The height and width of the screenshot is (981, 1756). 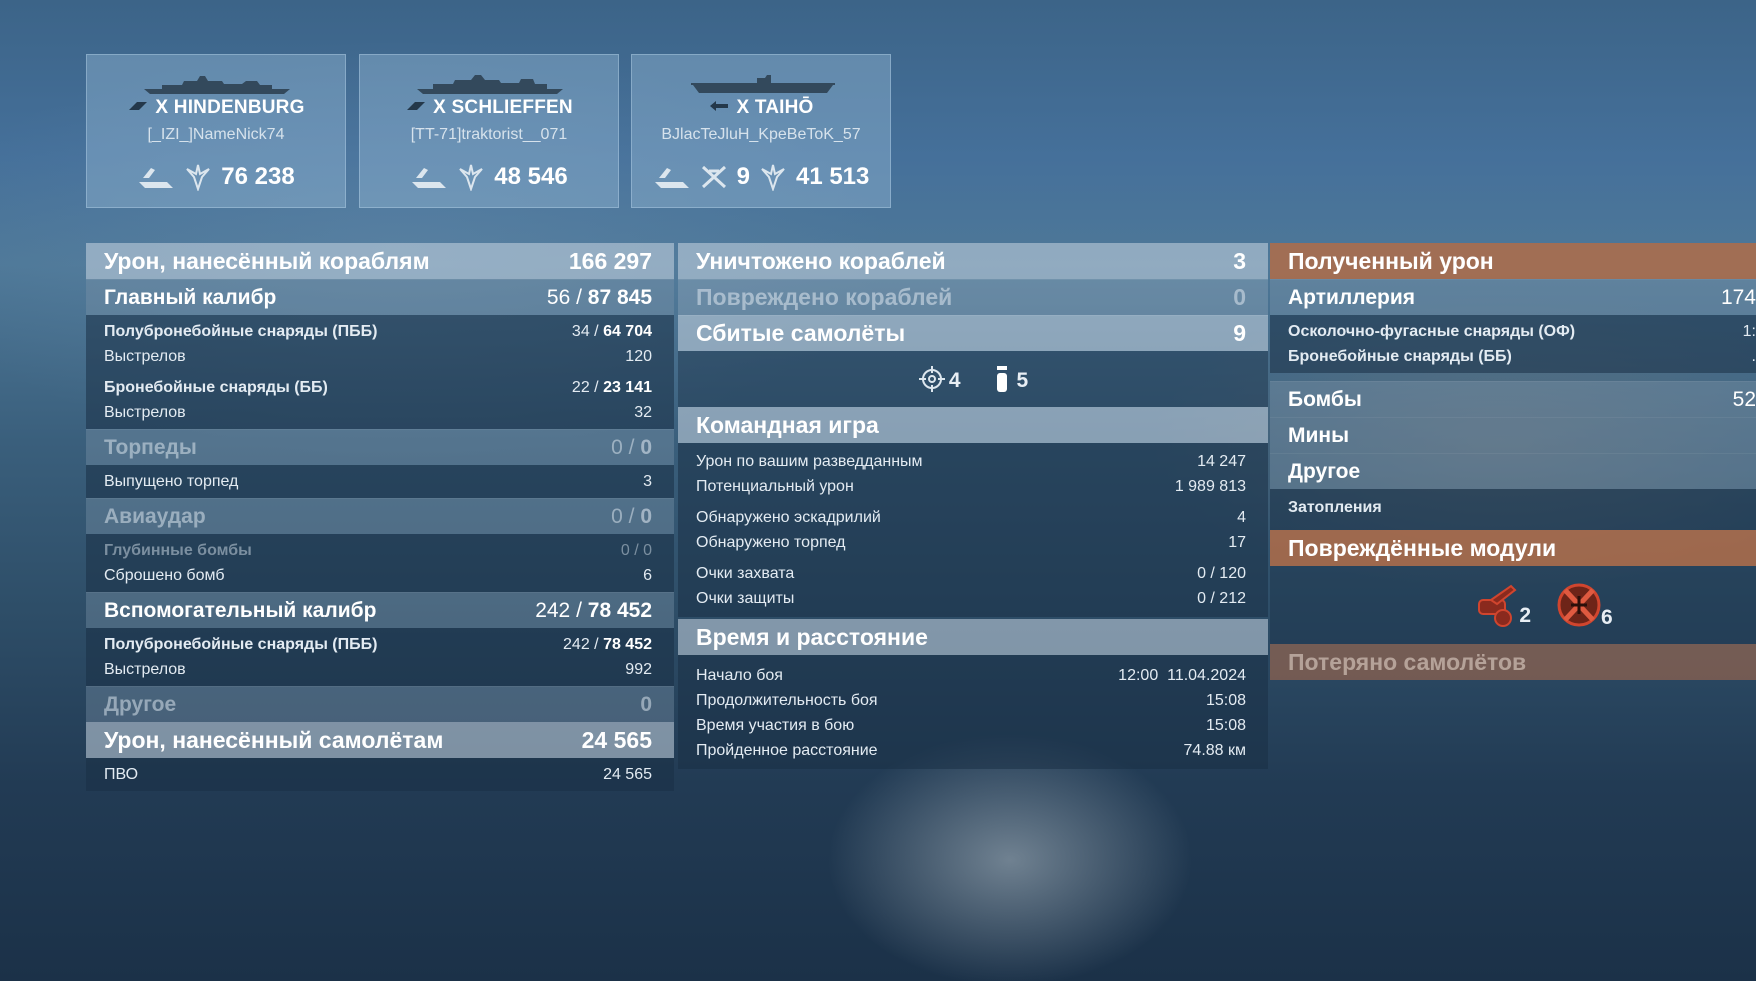 I want to click on distance-row: Пройденное расстояние 74.88 км, so click(x=971, y=750).